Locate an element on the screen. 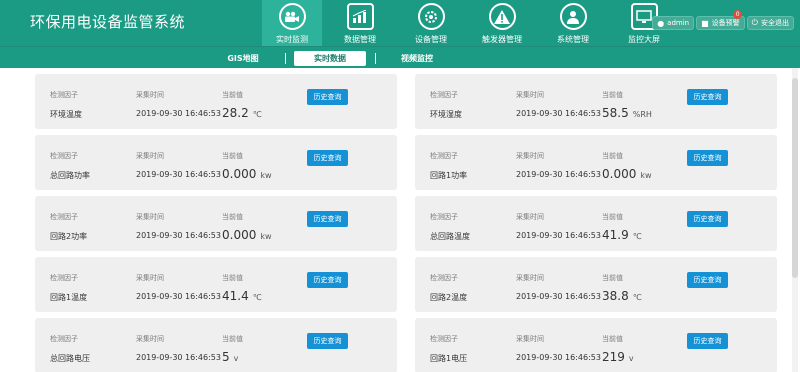 This screenshot has height=372, width=800. tab-gis-map: GIS地图 is located at coordinates (243, 58).